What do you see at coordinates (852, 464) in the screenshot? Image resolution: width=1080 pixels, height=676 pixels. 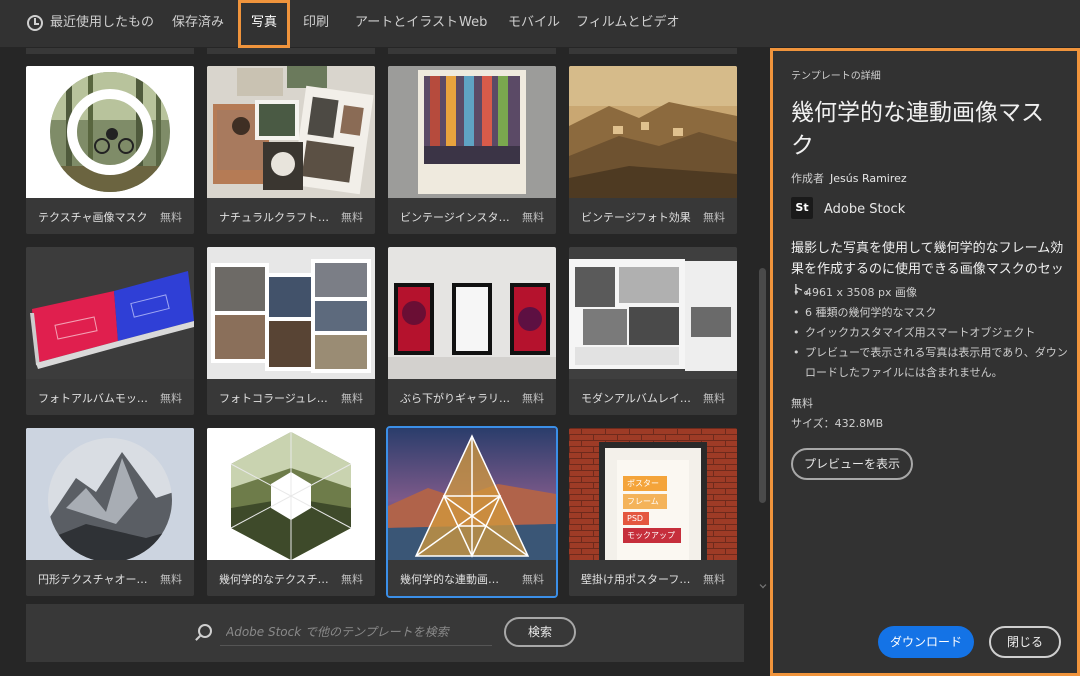 I see `preview-button: プレビューを表示` at bounding box center [852, 464].